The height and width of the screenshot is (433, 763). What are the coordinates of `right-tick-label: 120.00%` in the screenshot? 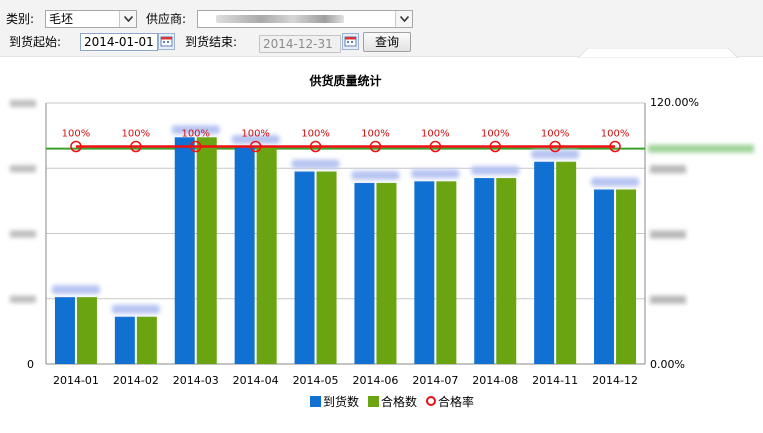 It's located at (674, 102).